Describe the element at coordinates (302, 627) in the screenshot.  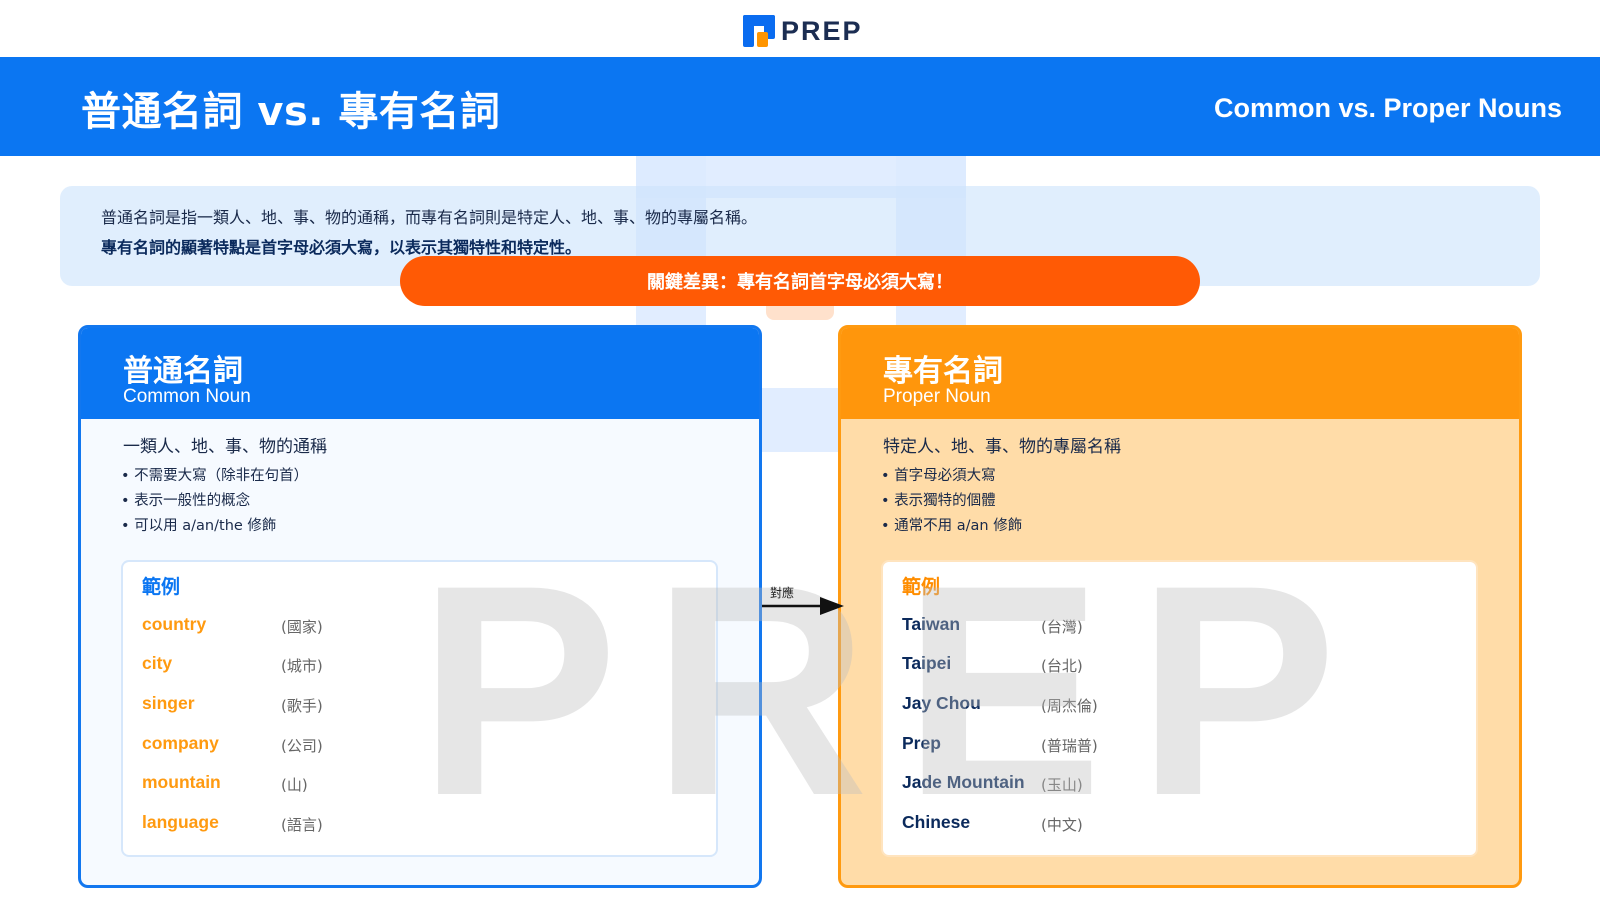
I see `example-translation: (國家)` at that location.